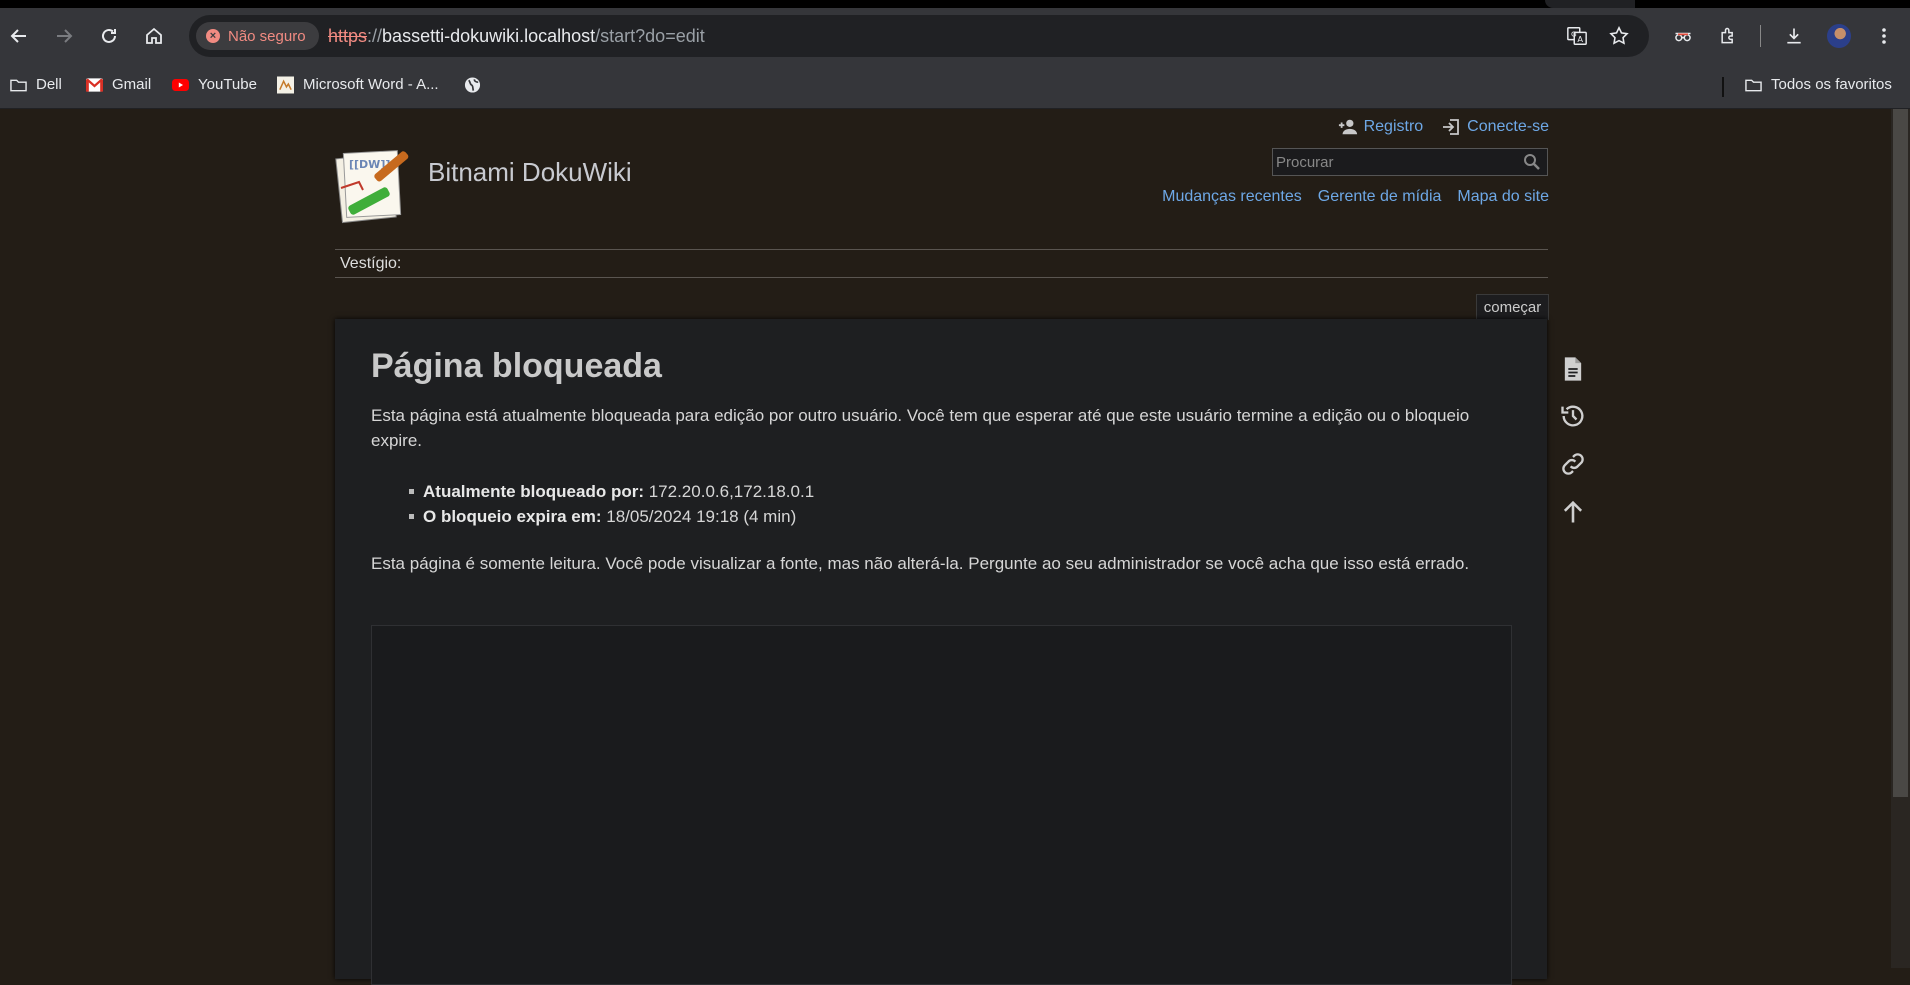  Describe the element at coordinates (1590, 4) in the screenshot. I see `tab-edge` at that location.